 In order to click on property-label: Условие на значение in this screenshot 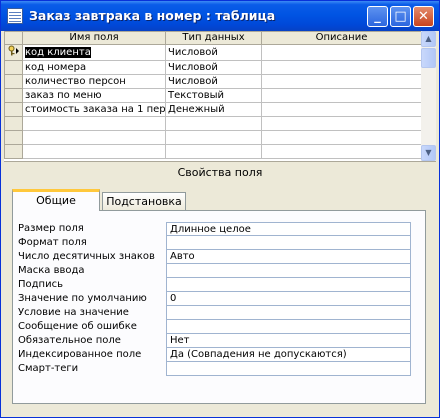, I will do `click(73, 312)`.